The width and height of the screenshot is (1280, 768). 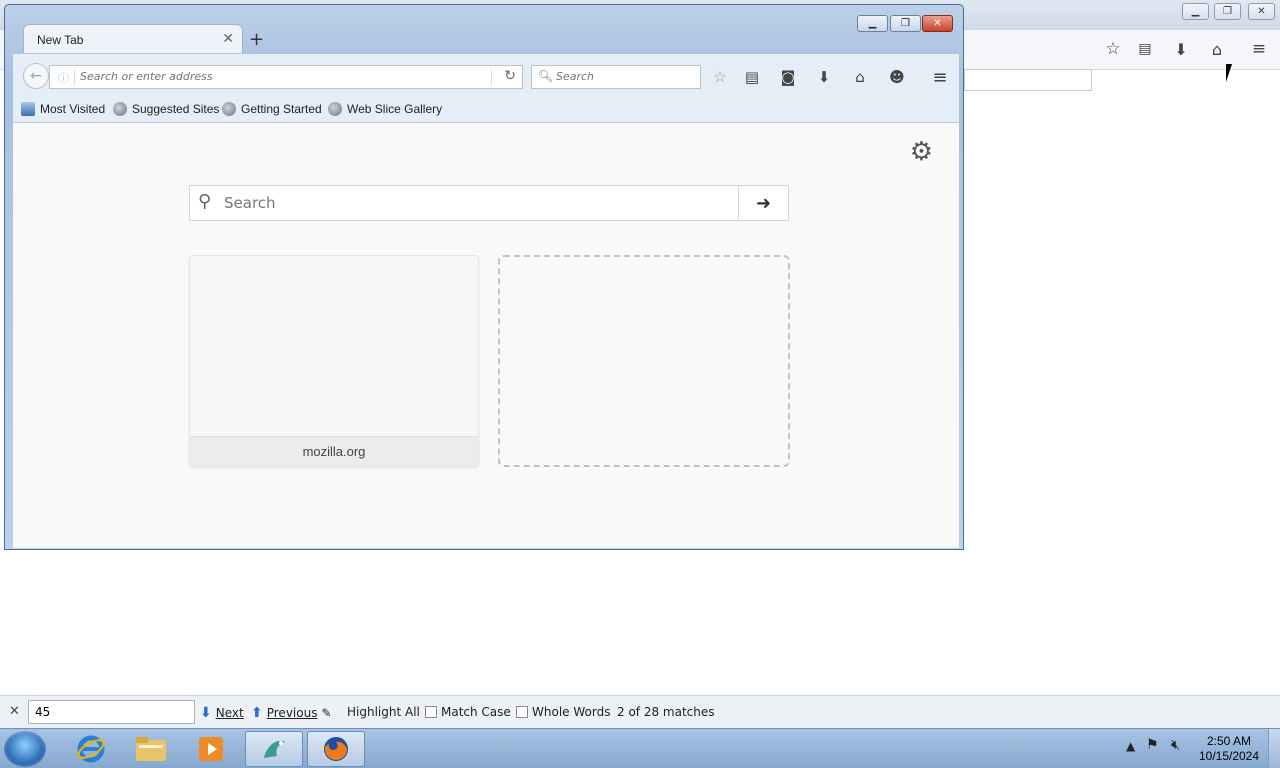 I want to click on down-arrow-icon: ⬇, so click(x=206, y=713).